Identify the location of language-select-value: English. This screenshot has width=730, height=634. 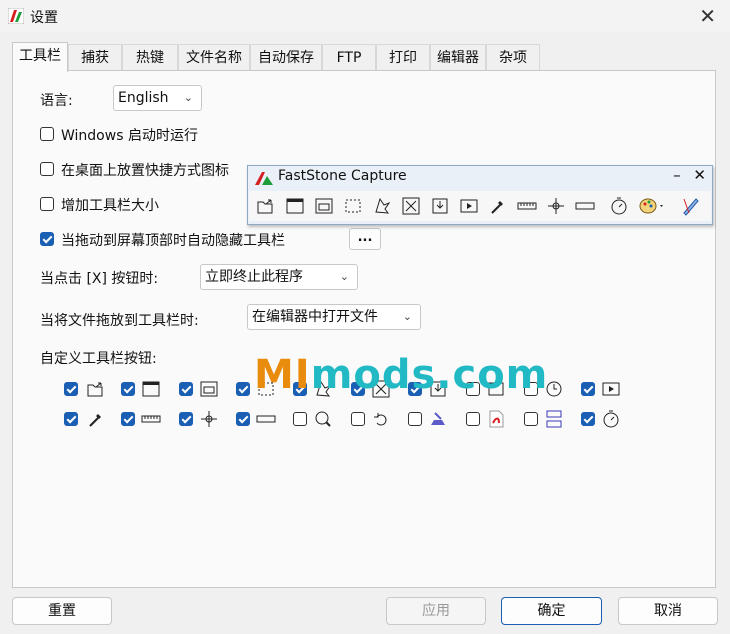
(143, 98).